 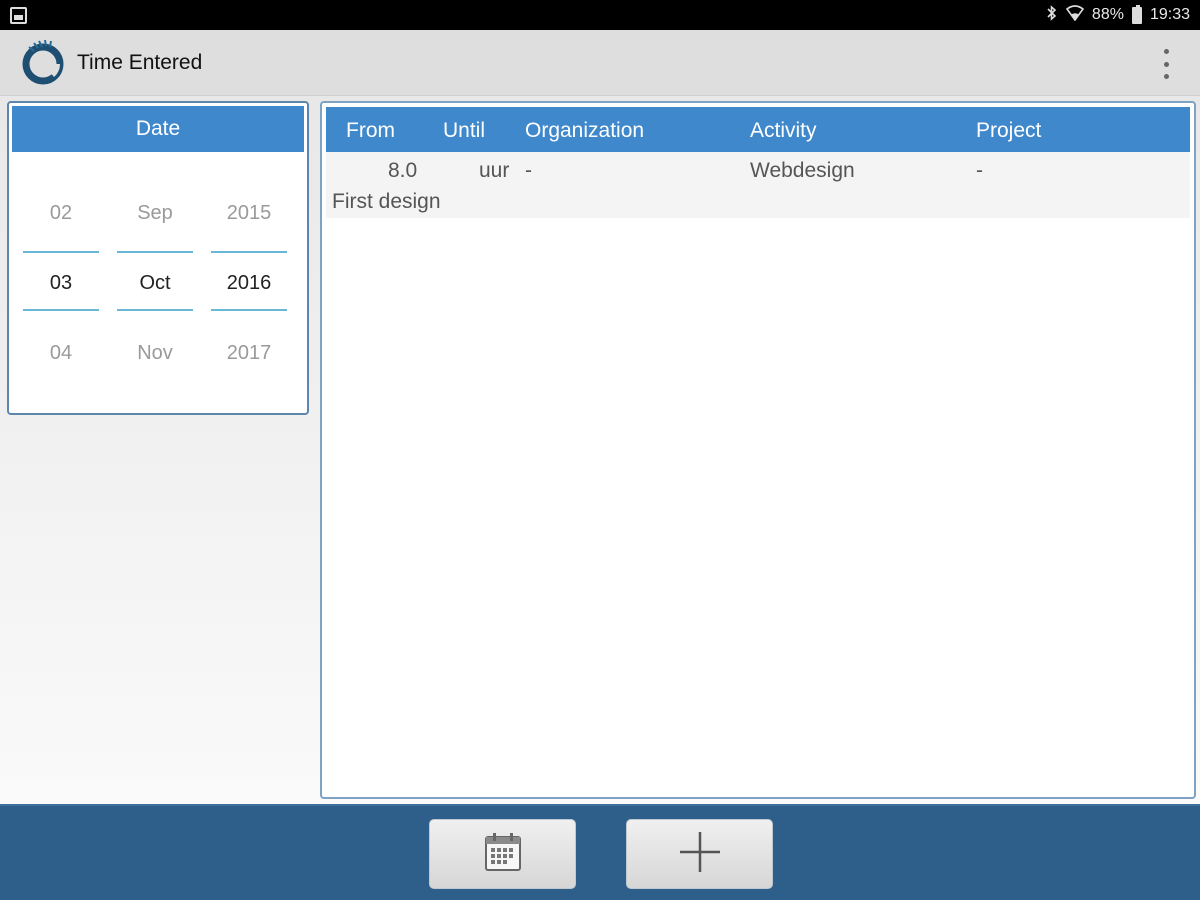 I want to click on day-next: 04, so click(x=61, y=353).